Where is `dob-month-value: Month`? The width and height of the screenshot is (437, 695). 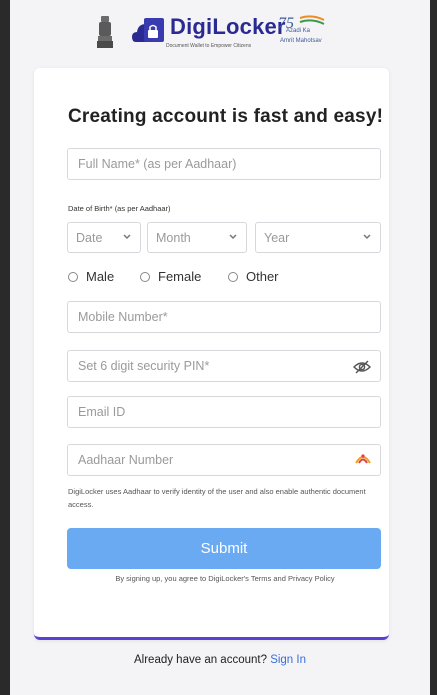
dob-month-value: Month is located at coordinates (173, 238).